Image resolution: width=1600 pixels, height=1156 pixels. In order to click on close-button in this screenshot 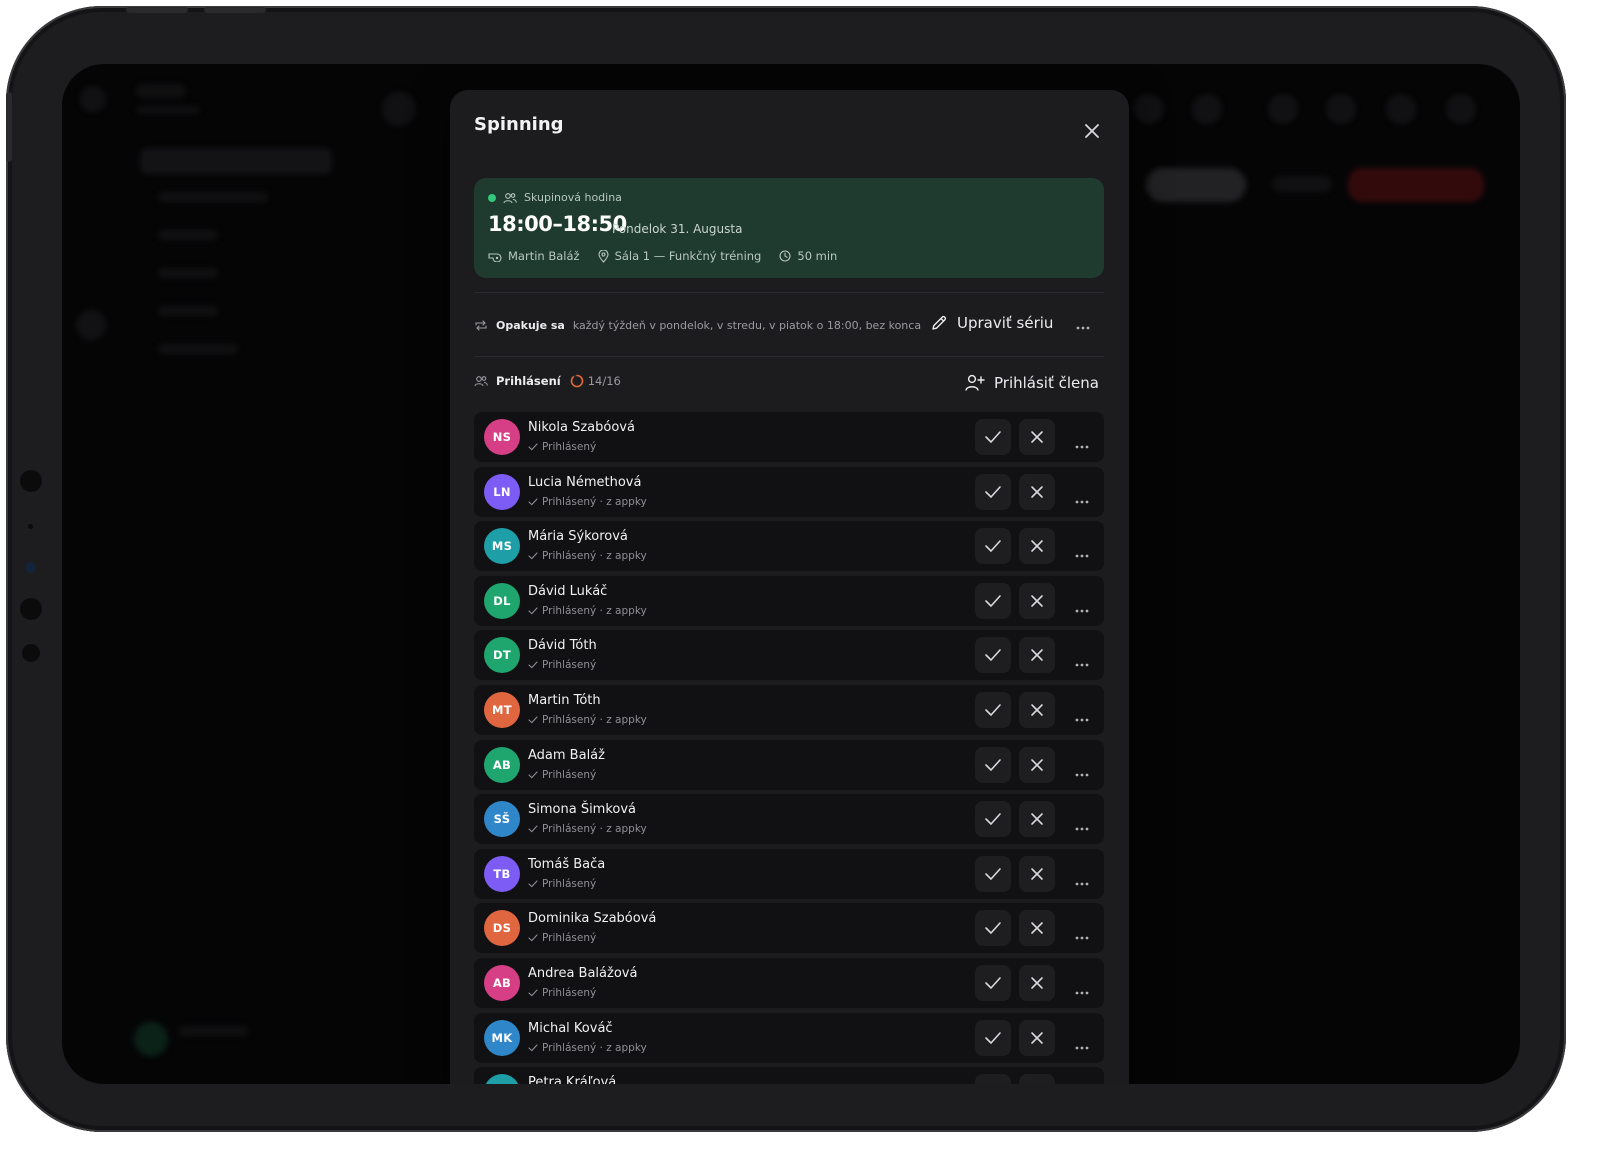, I will do `click(1092, 131)`.